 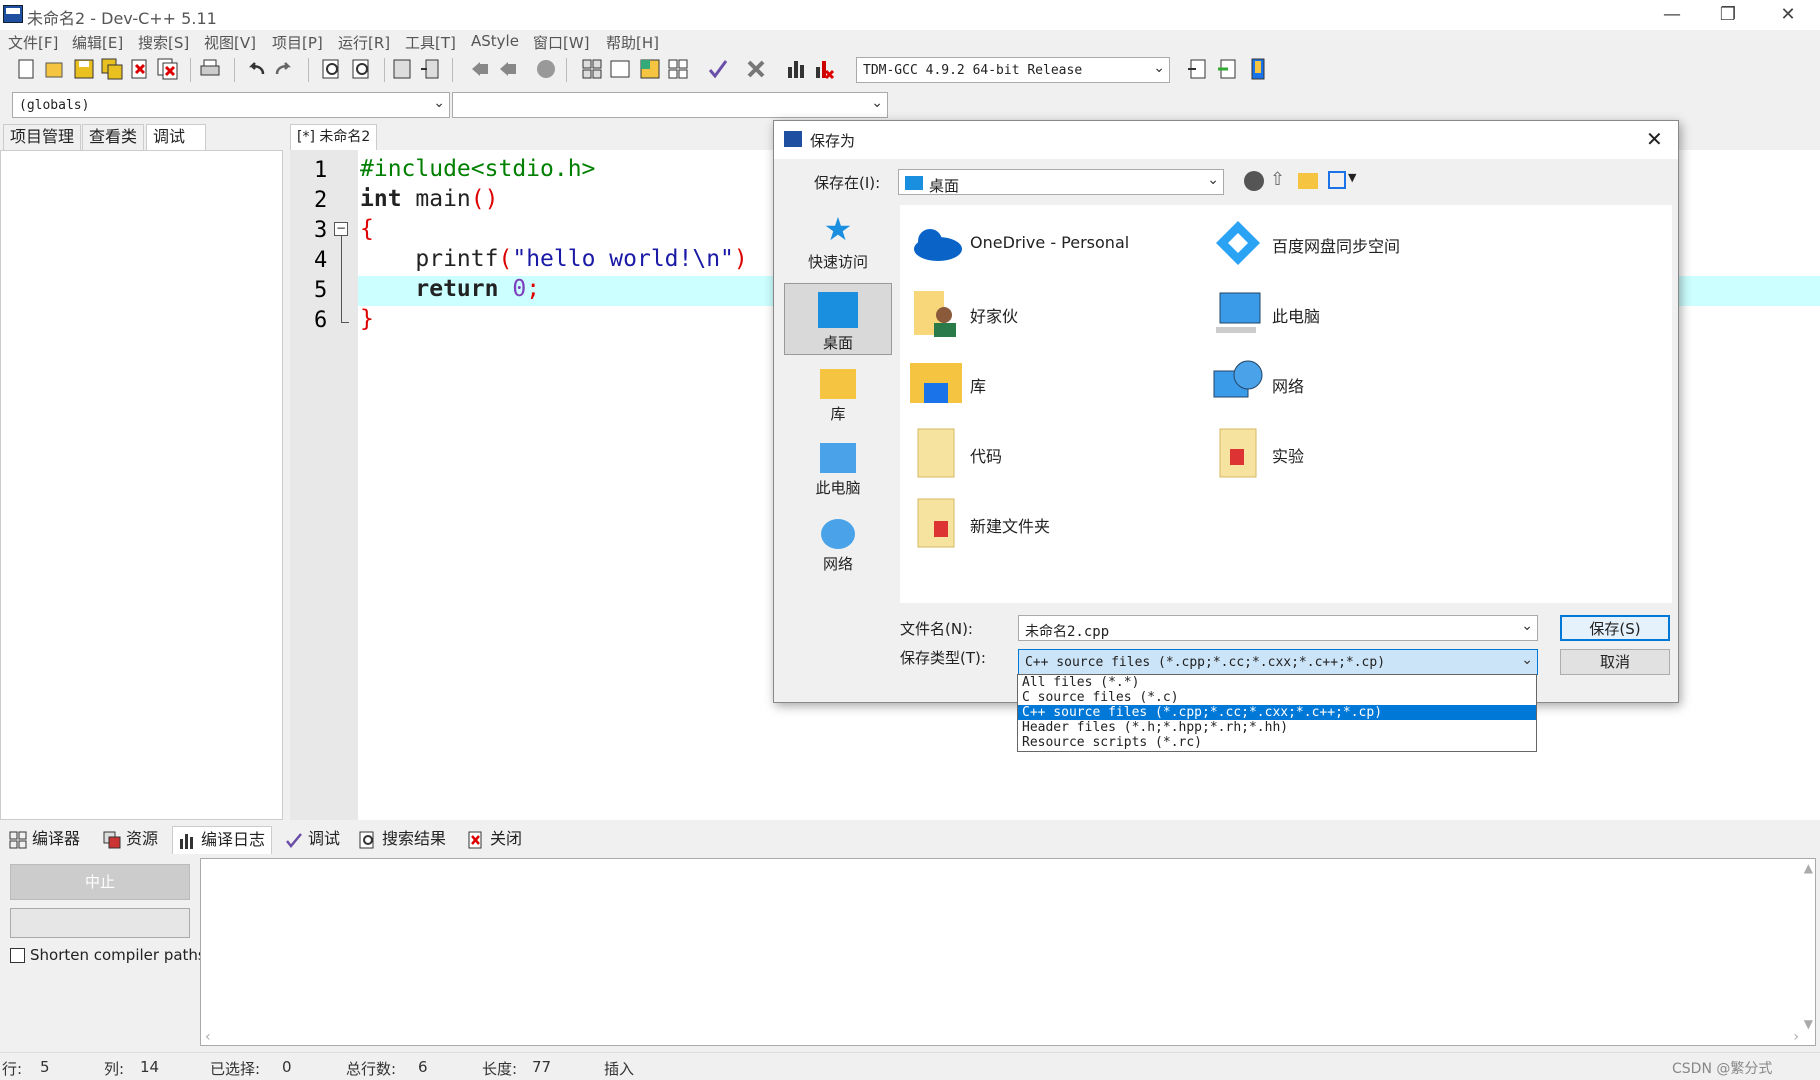 I want to click on save-icon, so click(x=84, y=69).